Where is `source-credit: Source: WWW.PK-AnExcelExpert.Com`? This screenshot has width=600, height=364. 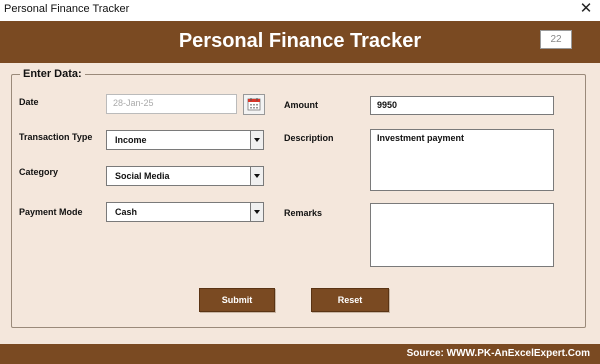
source-credit: Source: WWW.PK-AnExcelExpert.Com is located at coordinates (498, 353).